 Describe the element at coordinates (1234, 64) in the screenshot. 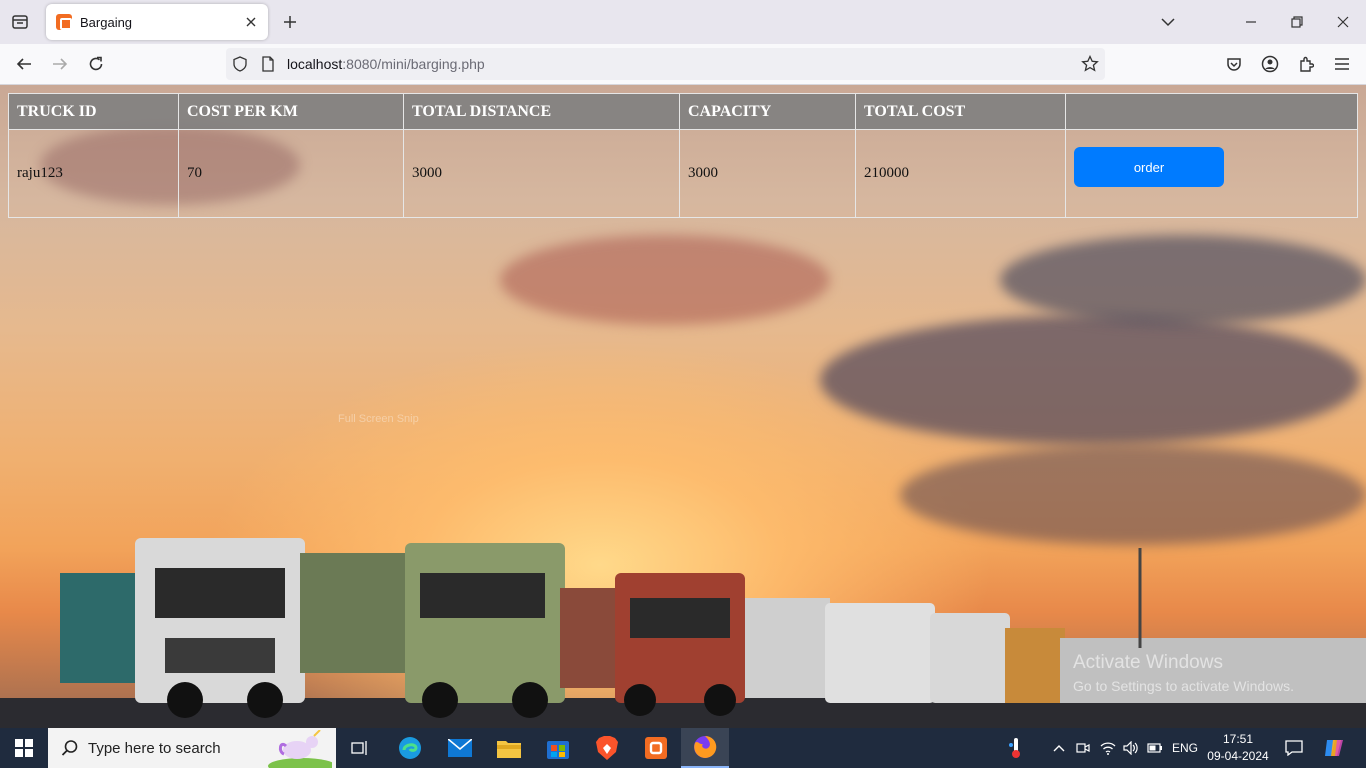

I see `pocket-icon` at that location.